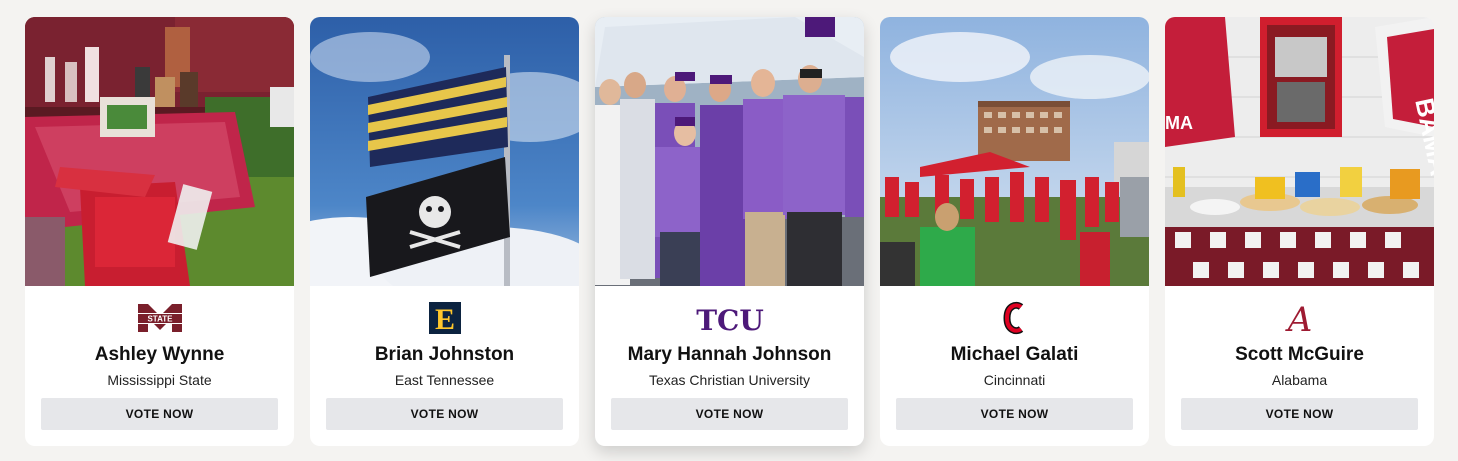  What do you see at coordinates (1299, 151) in the screenshot?
I see `food-spread-photo-icon: MA BAMA` at bounding box center [1299, 151].